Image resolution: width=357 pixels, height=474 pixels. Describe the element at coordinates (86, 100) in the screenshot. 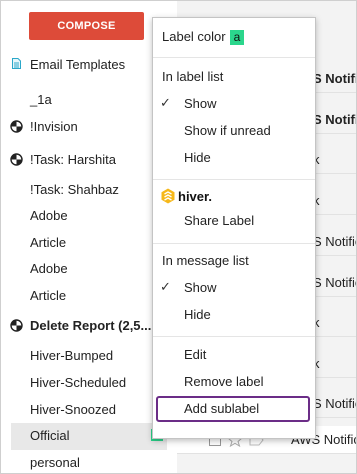

I see `sidebar-item-1a: _1a` at that location.